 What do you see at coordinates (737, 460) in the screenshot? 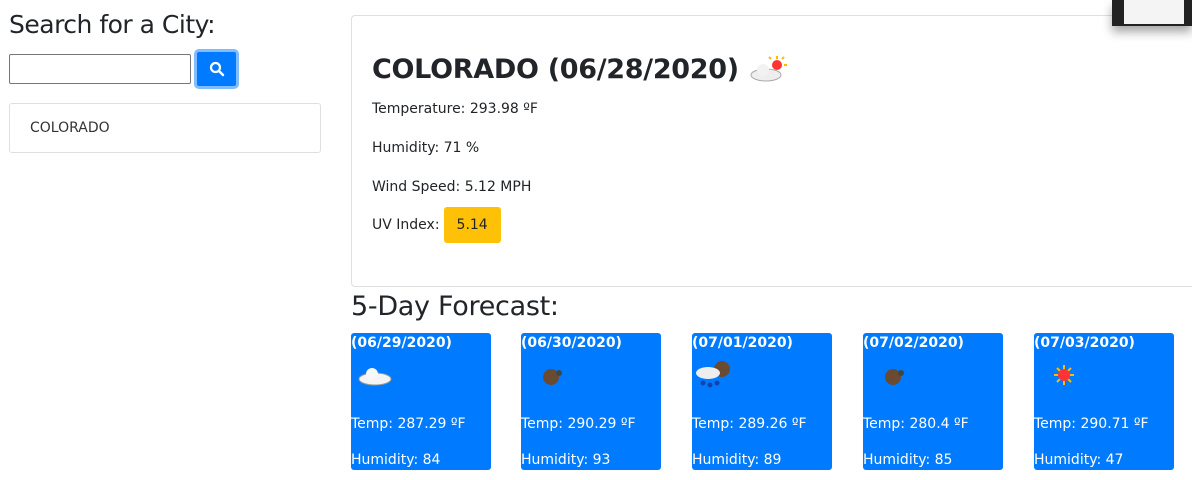
I see `forecast-humidity: Humidity: 89` at bounding box center [737, 460].